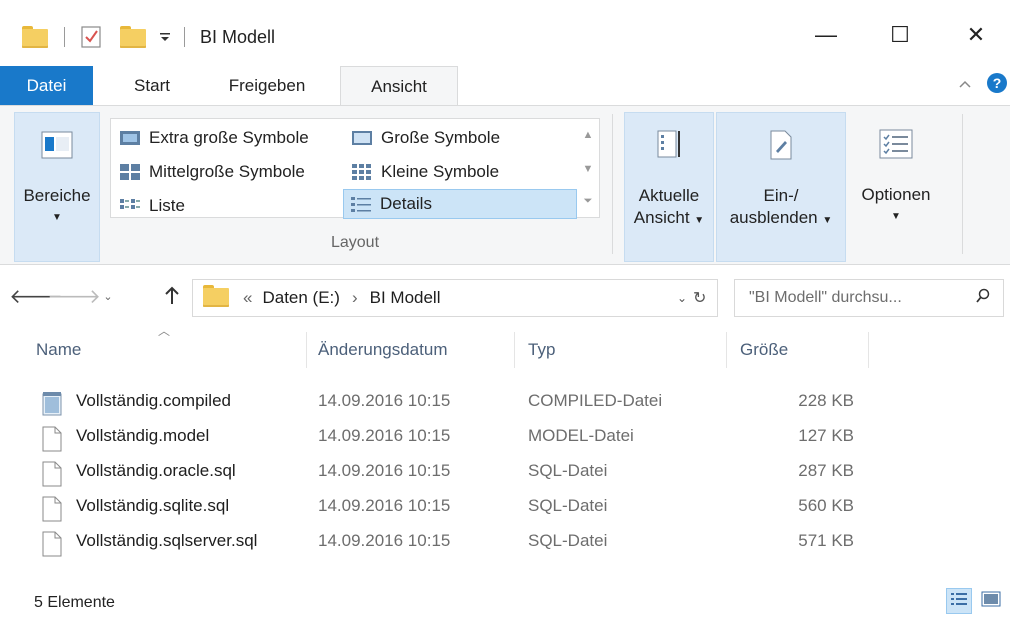 This screenshot has width=1010, height=618. I want to click on forward-arrow-icon: 🡒, so click(74, 296).